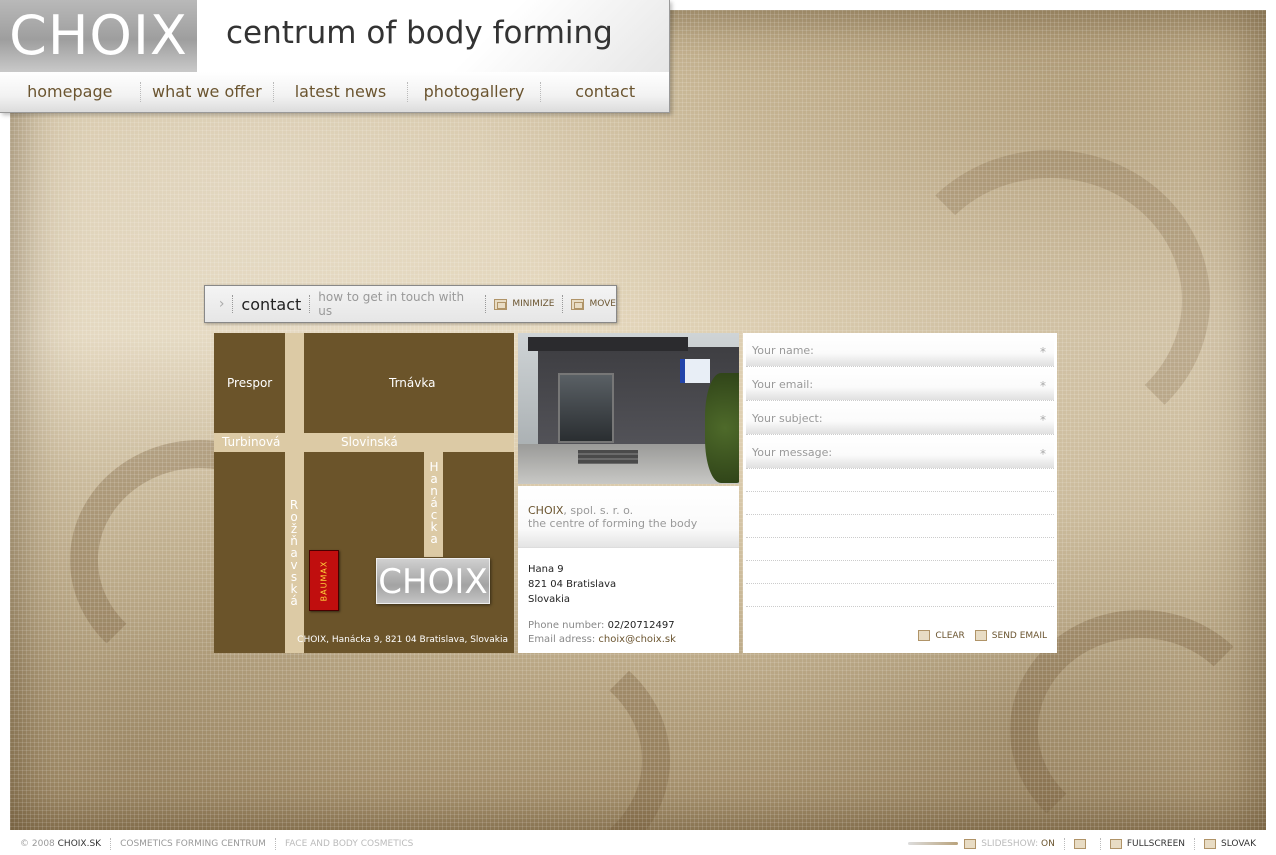 The image size is (1276, 855). Describe the element at coordinates (549, 599) in the screenshot. I see `address-country: Slovakia` at that location.